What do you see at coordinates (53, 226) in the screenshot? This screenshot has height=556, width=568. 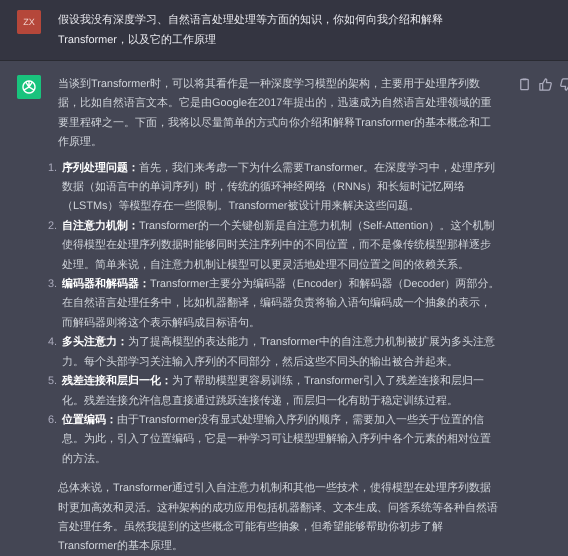 I see `list-number: 2.` at bounding box center [53, 226].